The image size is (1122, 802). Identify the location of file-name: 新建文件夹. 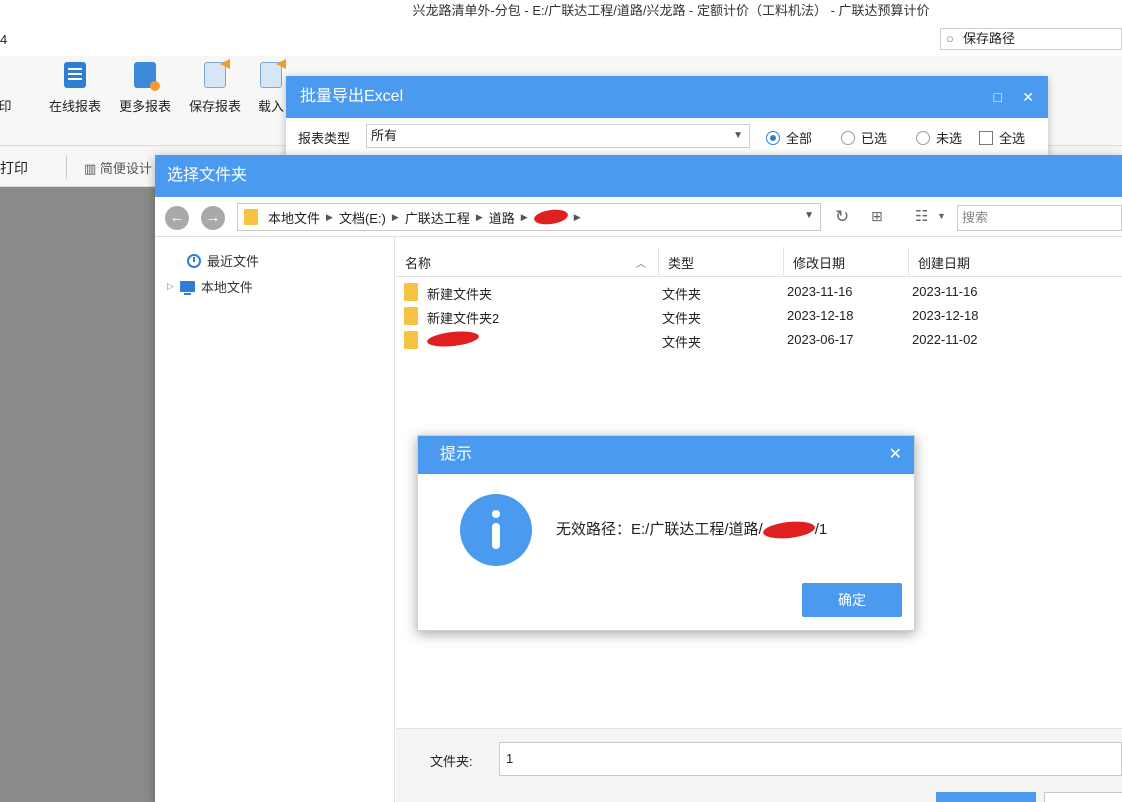
(460, 294).